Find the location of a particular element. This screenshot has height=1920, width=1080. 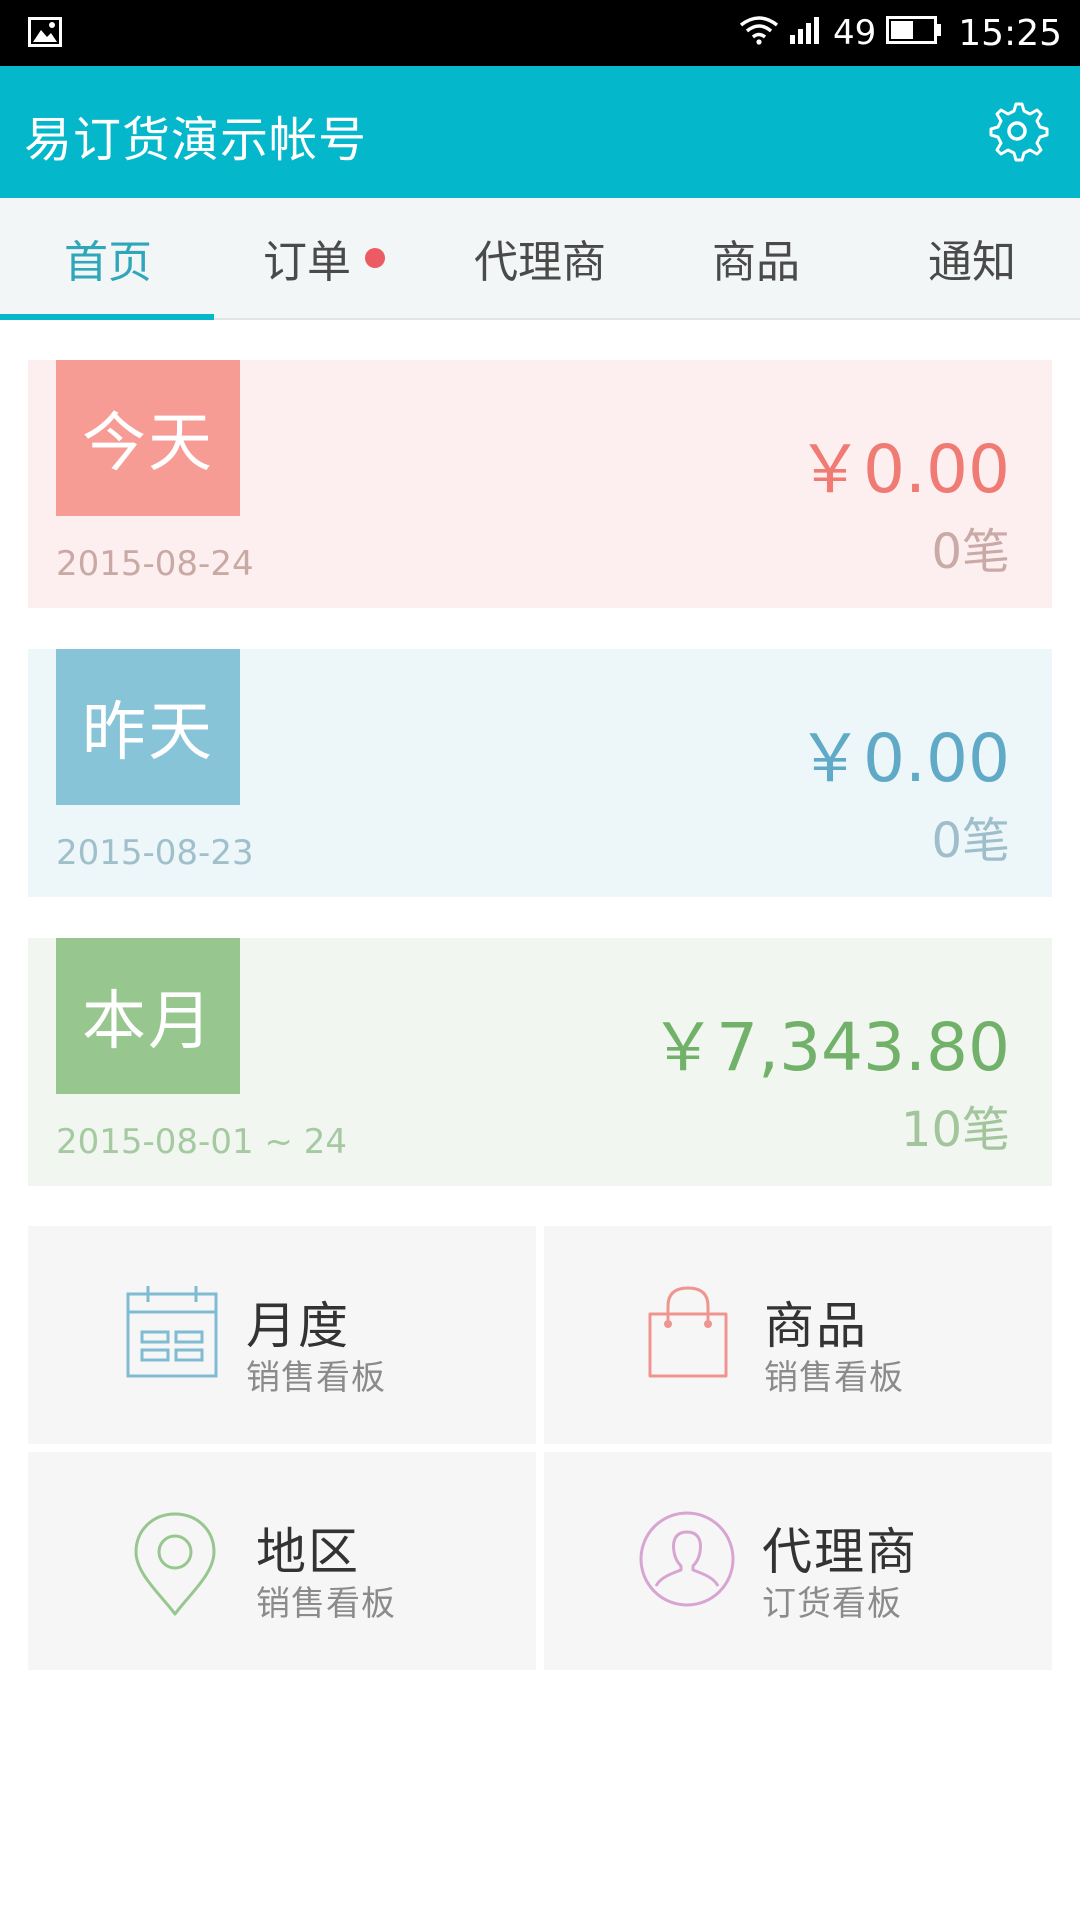

location-pin-icon is located at coordinates (175, 1564).